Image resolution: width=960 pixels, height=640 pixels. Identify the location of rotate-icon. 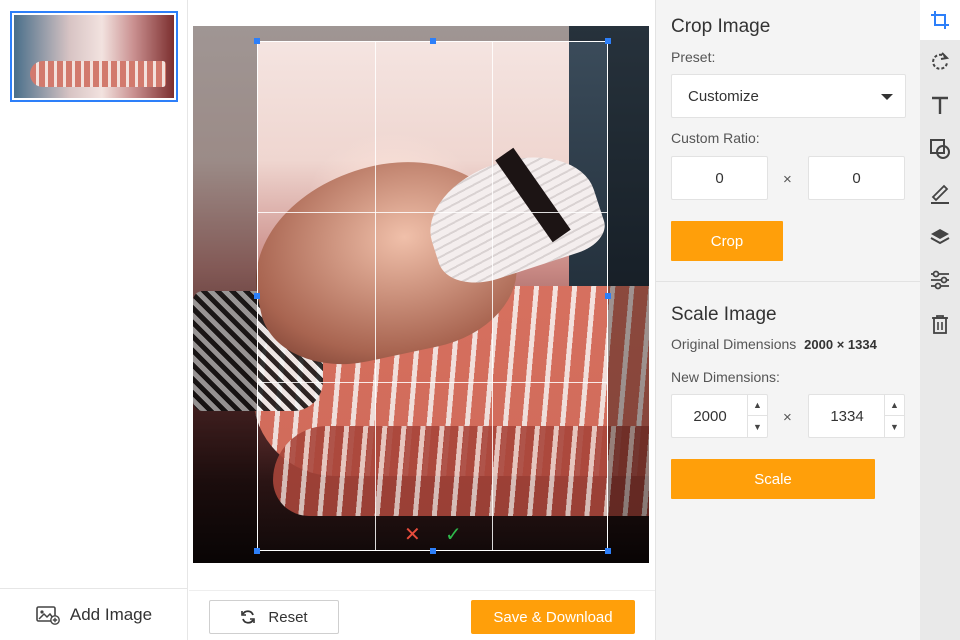
(941, 61).